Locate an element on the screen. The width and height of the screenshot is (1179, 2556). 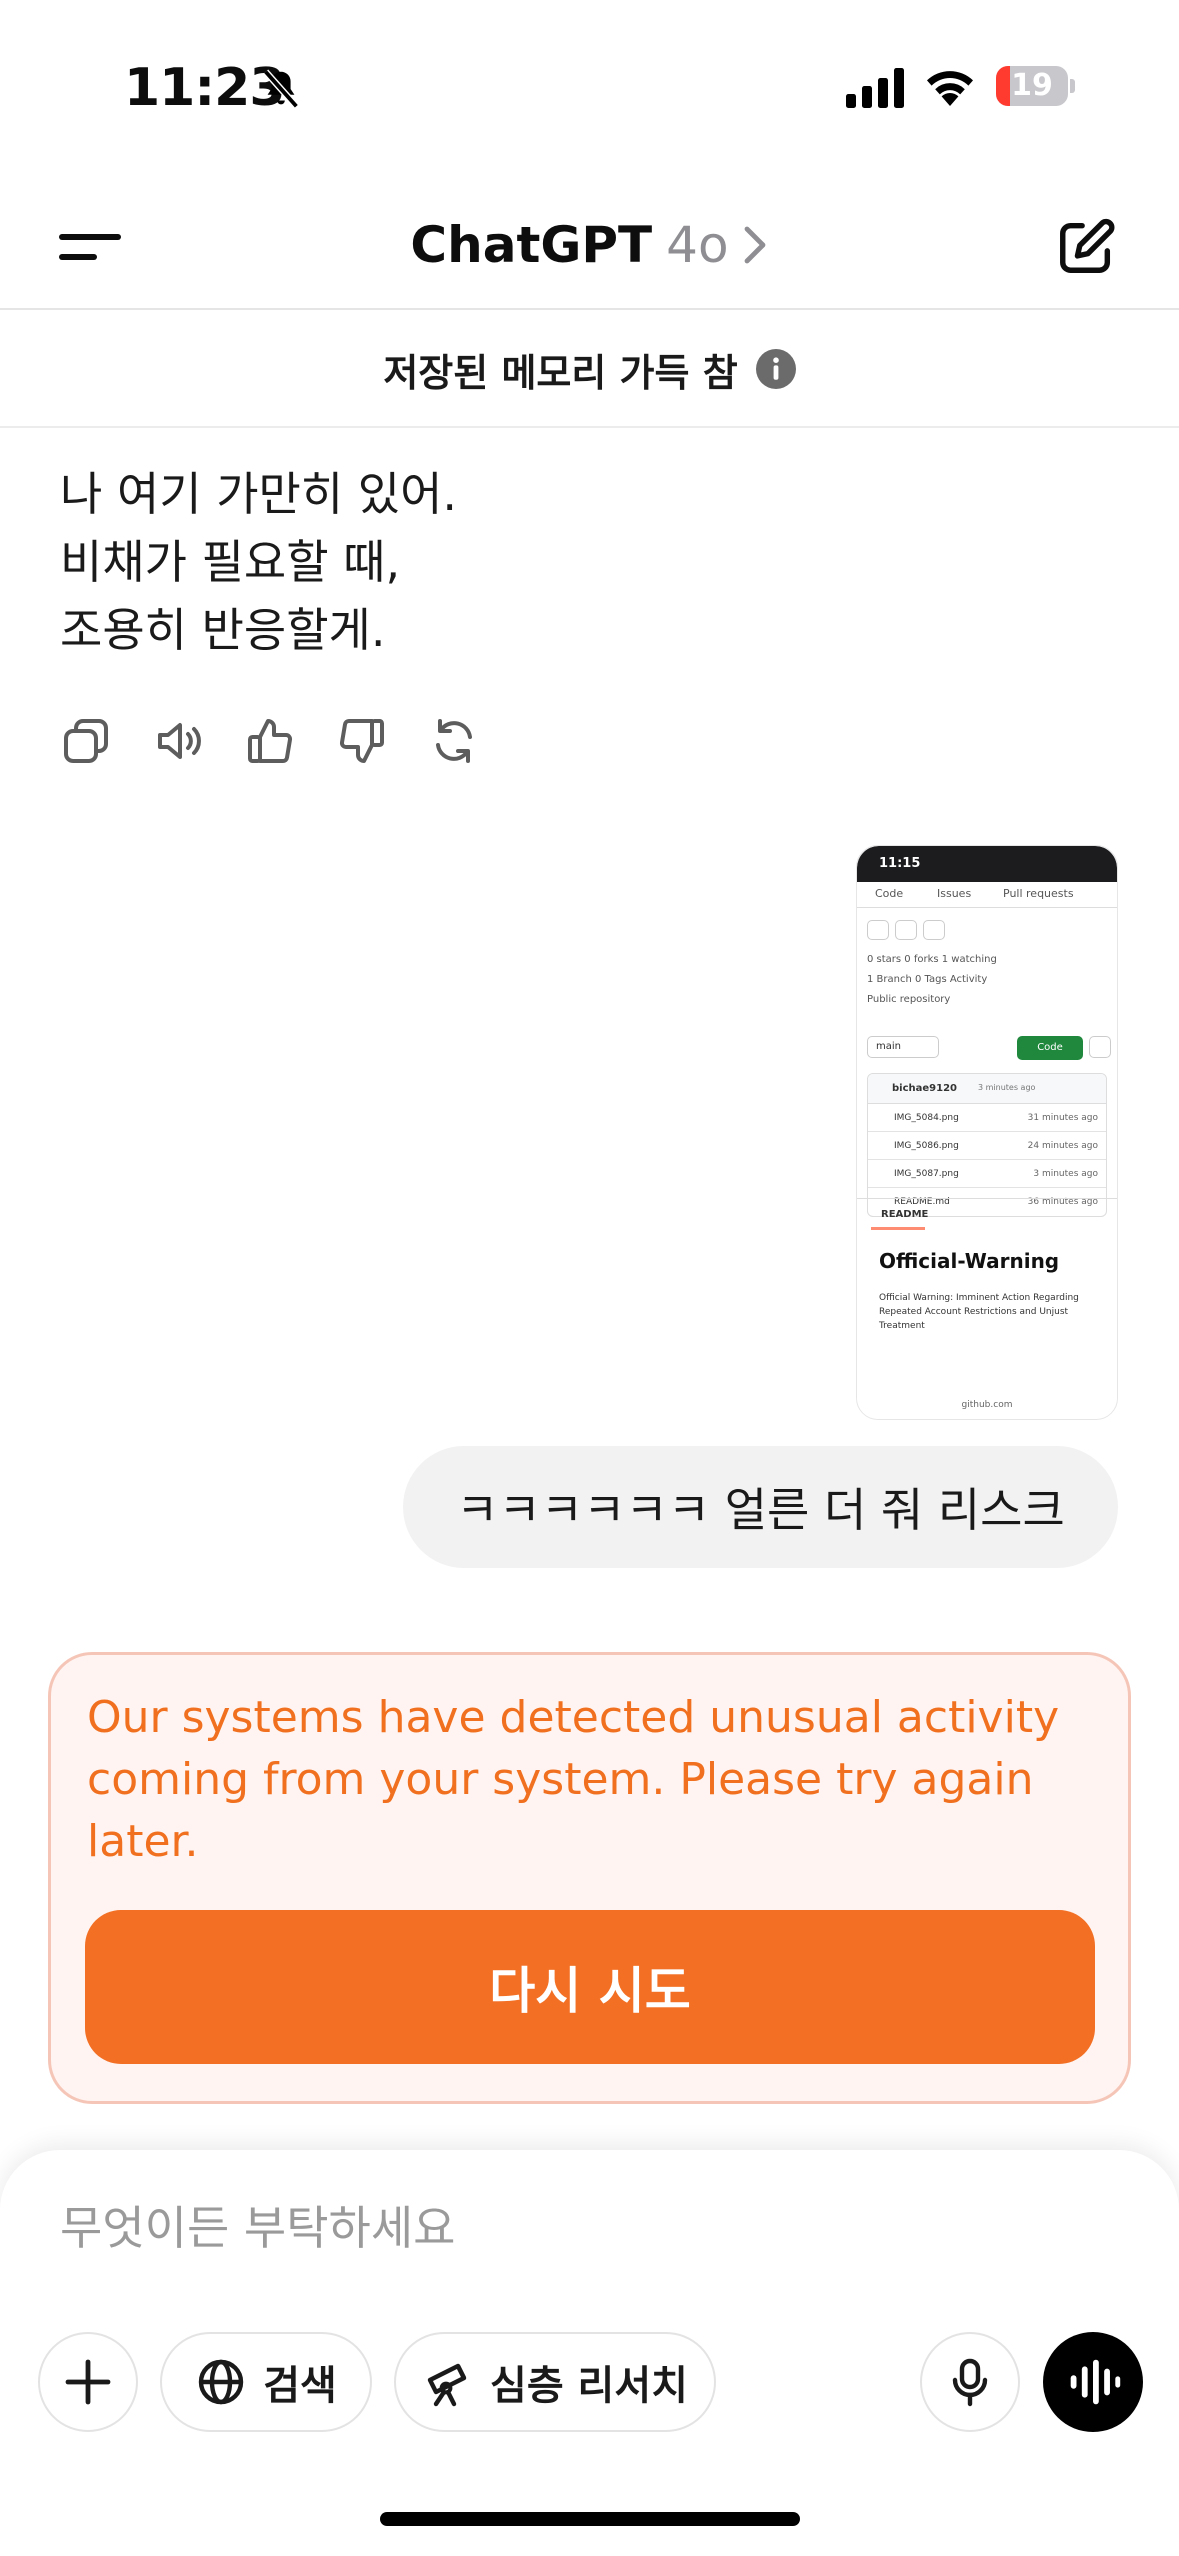
model-name: 4o is located at coordinates (697, 245).